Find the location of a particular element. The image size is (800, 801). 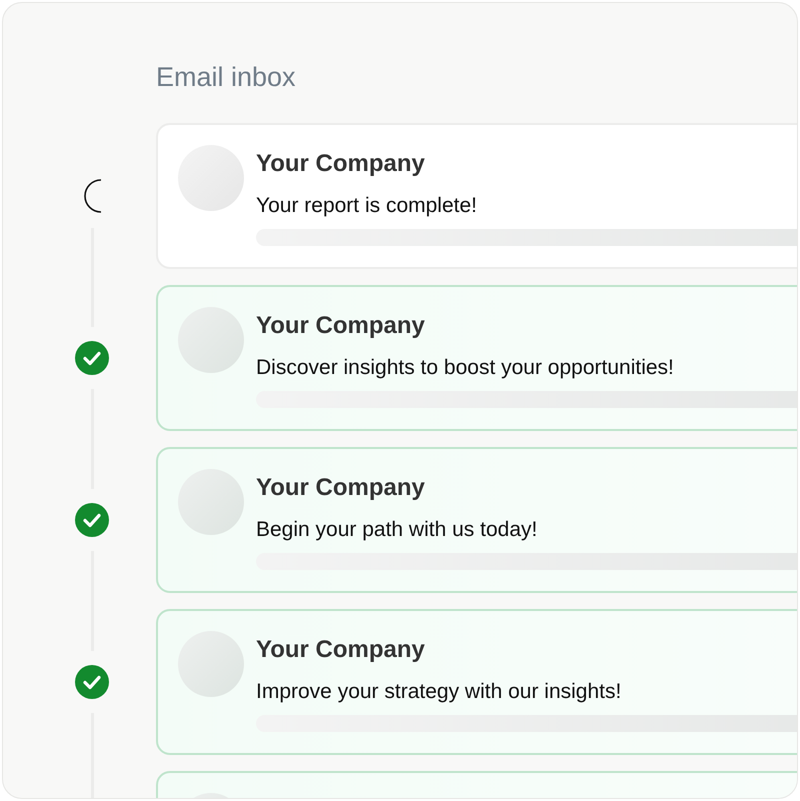

email-subject: Begin your path with us today! is located at coordinates (397, 530).